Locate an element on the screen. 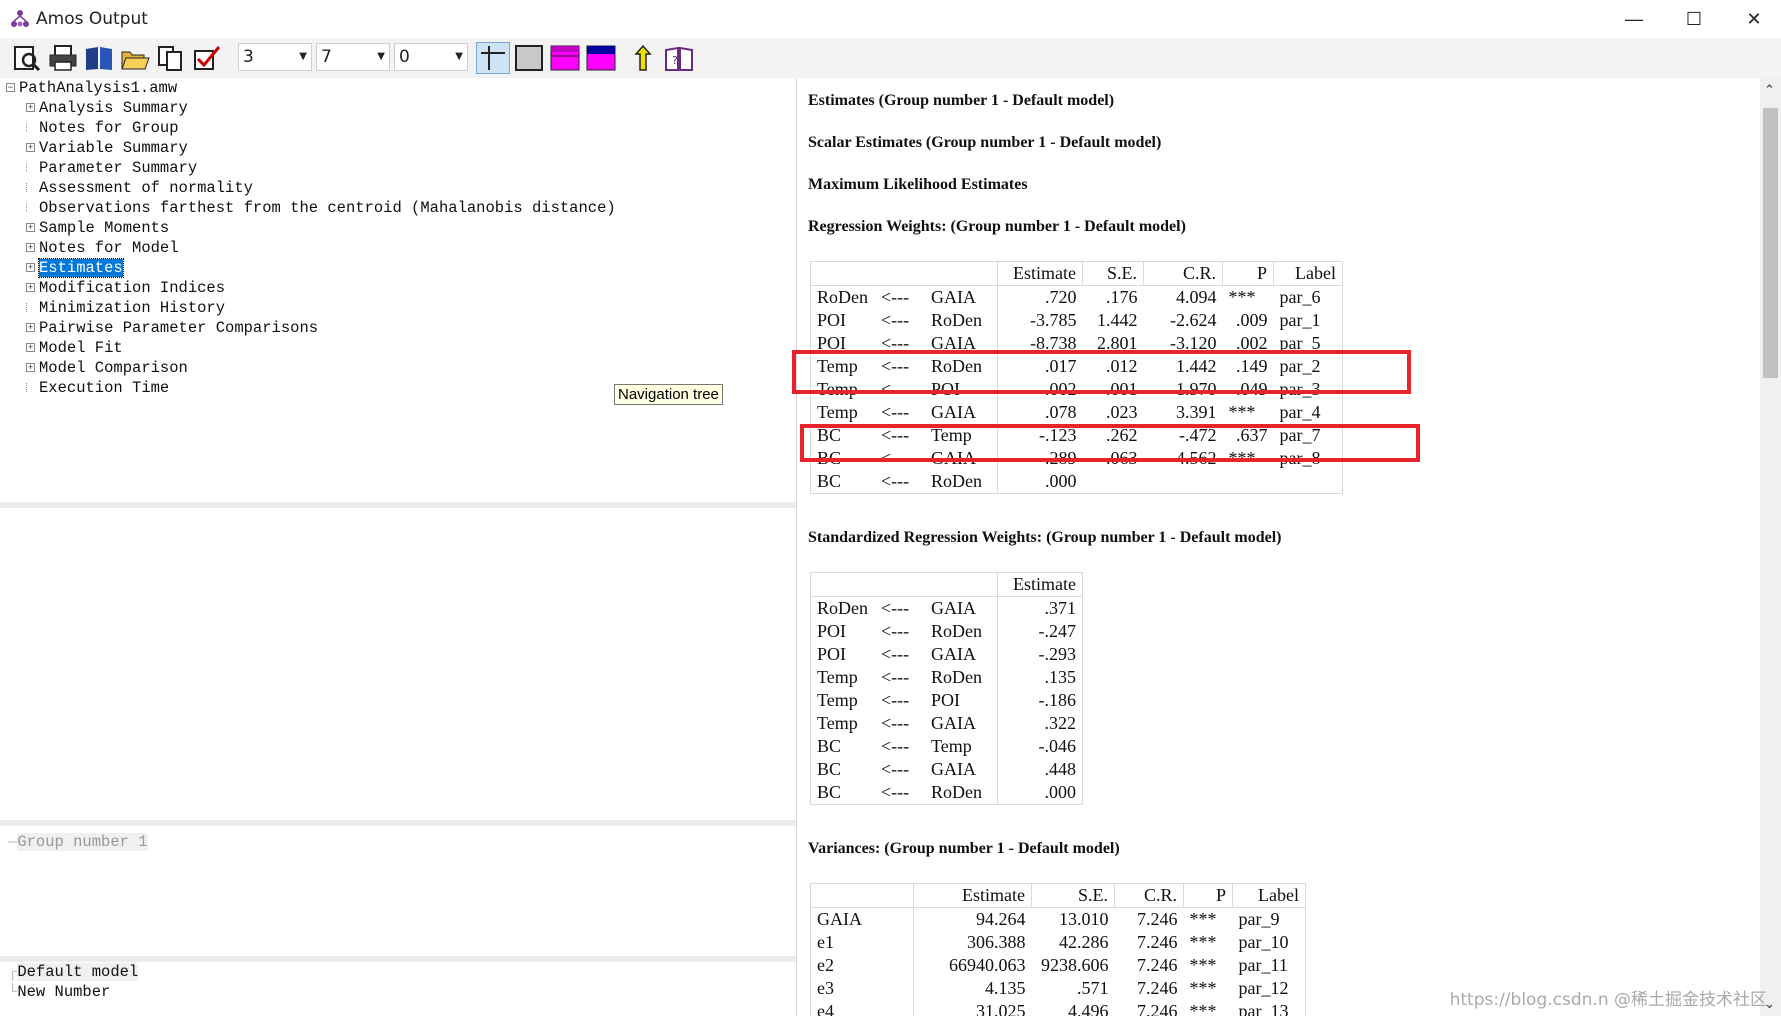 This screenshot has height=1016, width=1781. grid-lines-button is located at coordinates (493, 58).